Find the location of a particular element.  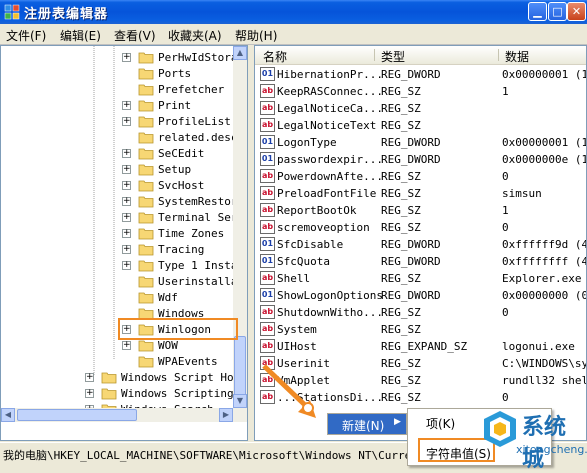

tree-node: Userinstalla is located at coordinates (119, 282).